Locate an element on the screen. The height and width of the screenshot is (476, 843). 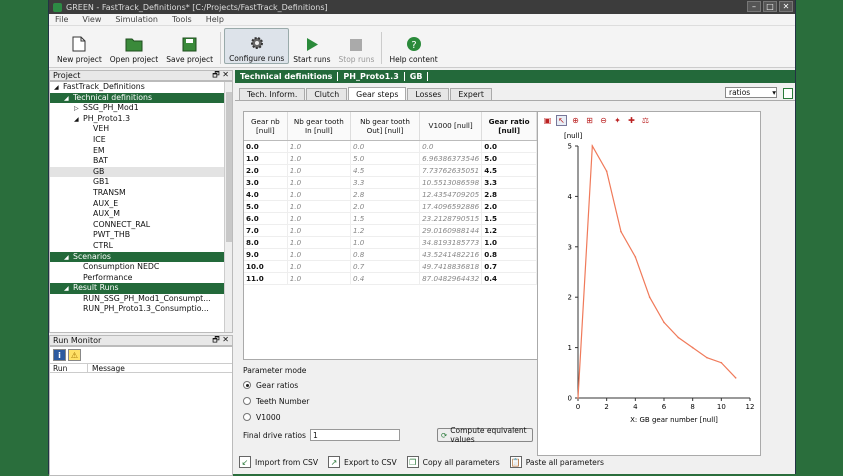
tree-item: CONNECT_RAL is located at coordinates (141, 225).